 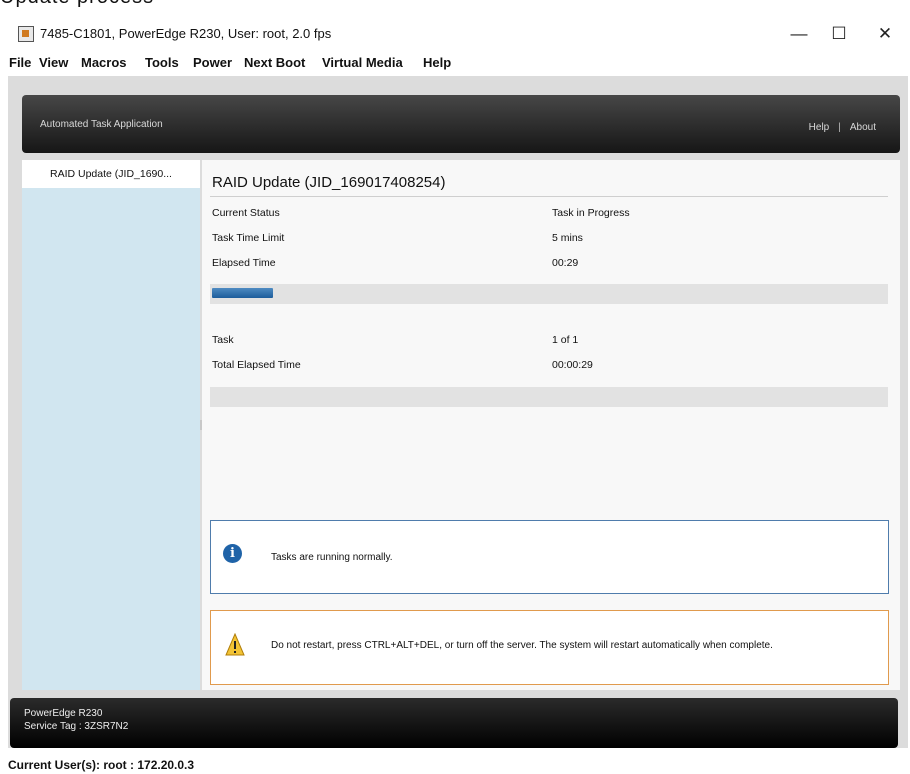 What do you see at coordinates (565, 263) in the screenshot?
I see `elapsed-time-value: 00:29` at bounding box center [565, 263].